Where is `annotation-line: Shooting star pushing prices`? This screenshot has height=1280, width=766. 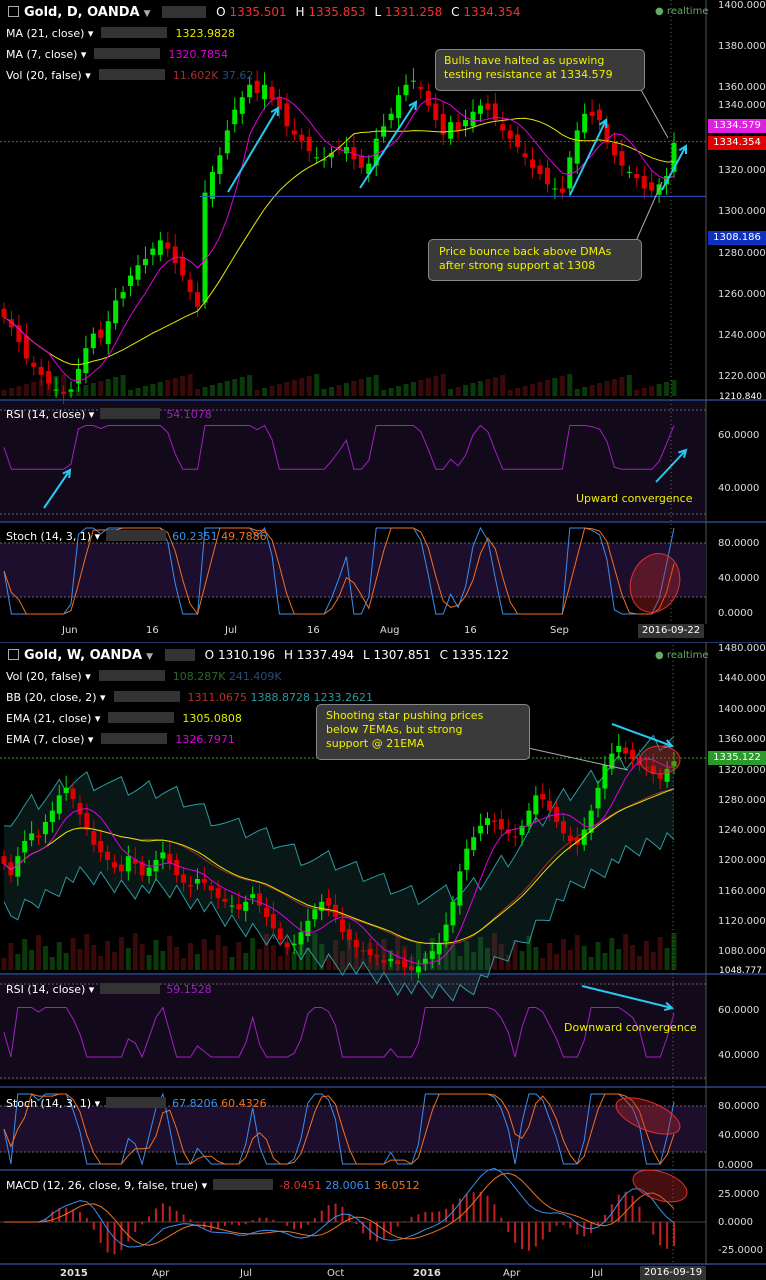 annotation-line: Shooting star pushing prices is located at coordinates (405, 715).